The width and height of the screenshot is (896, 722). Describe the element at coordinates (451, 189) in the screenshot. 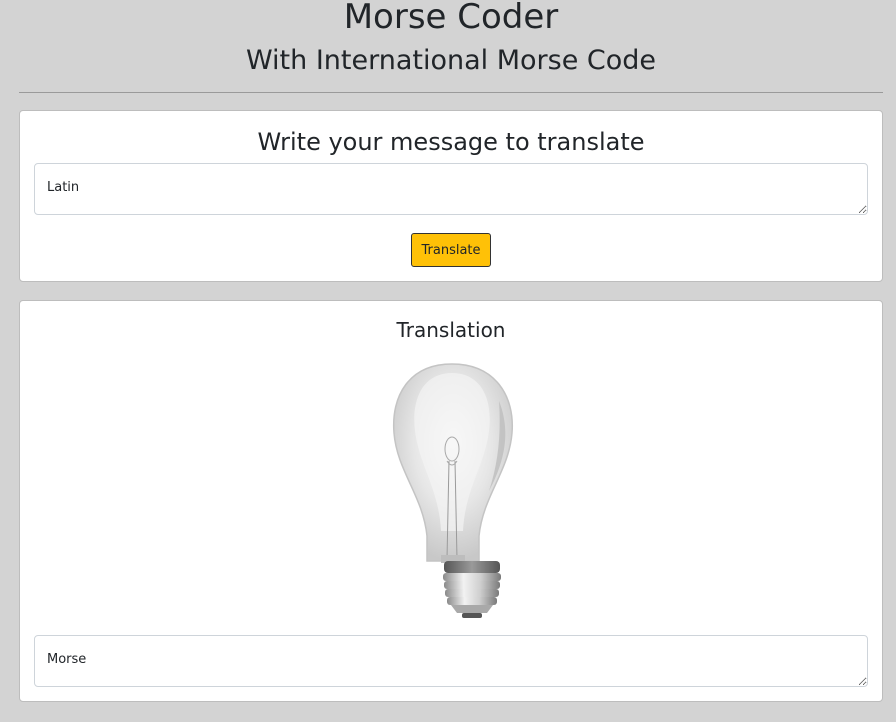

I see `latin-input` at that location.